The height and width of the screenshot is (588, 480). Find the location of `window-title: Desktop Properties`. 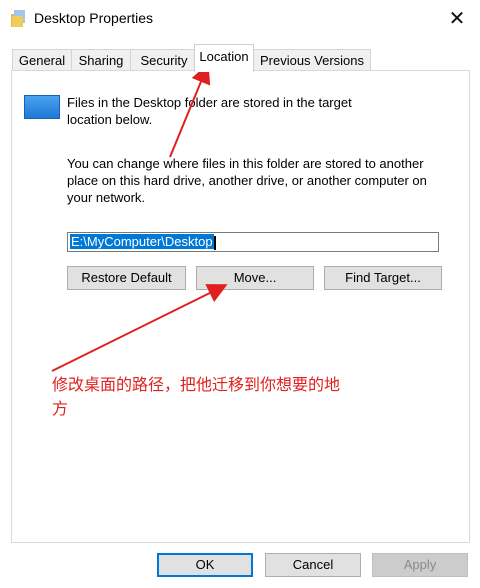

window-title: Desktop Properties is located at coordinates (94, 18).